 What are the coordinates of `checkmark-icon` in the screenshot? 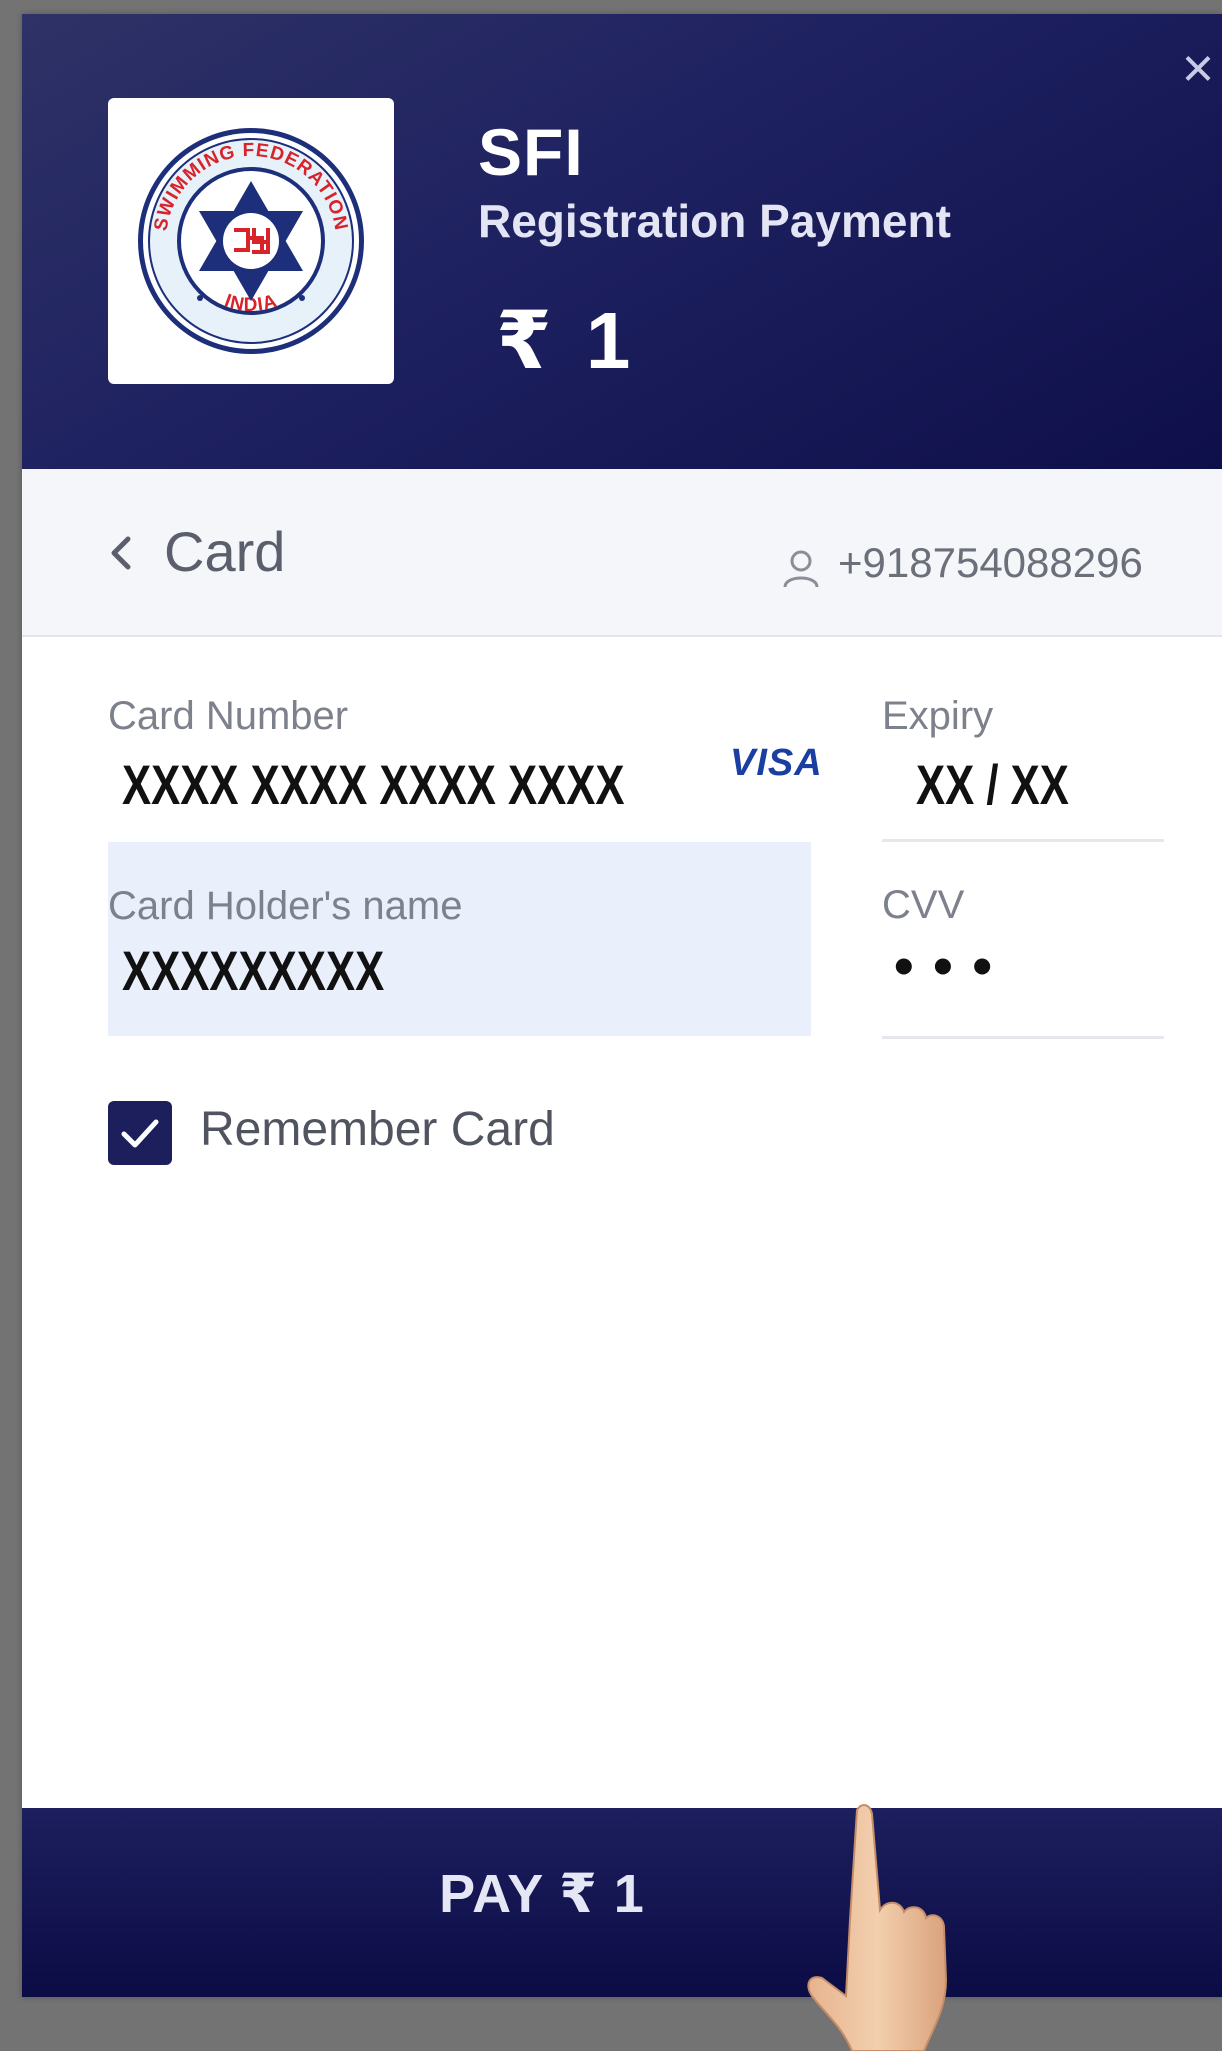 It's located at (140, 1133).